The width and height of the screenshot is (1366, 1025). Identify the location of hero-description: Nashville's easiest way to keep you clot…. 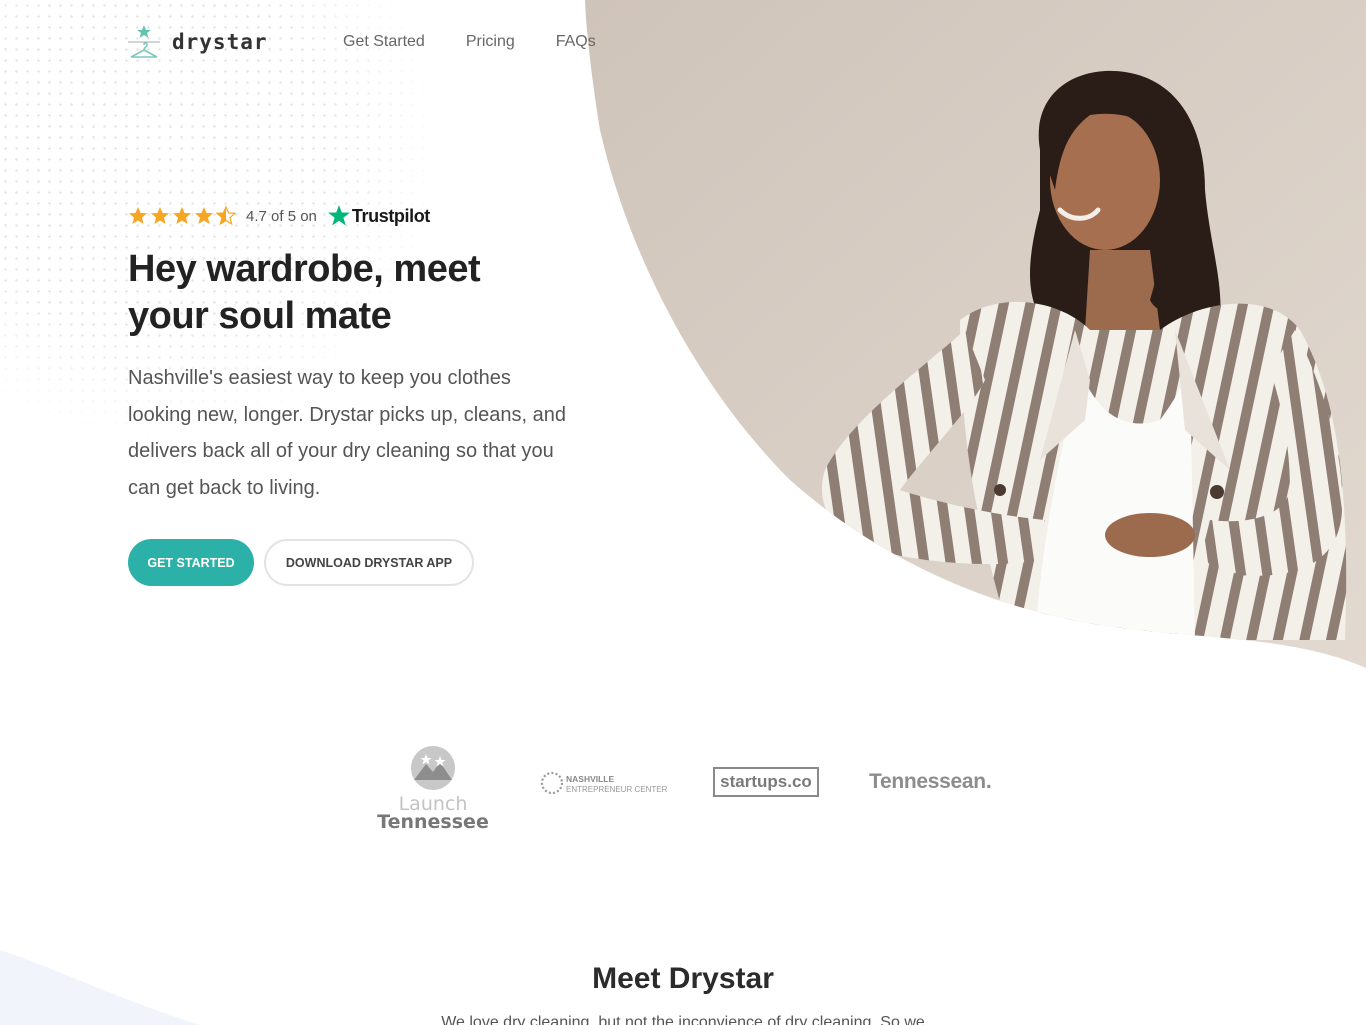
(347, 433).